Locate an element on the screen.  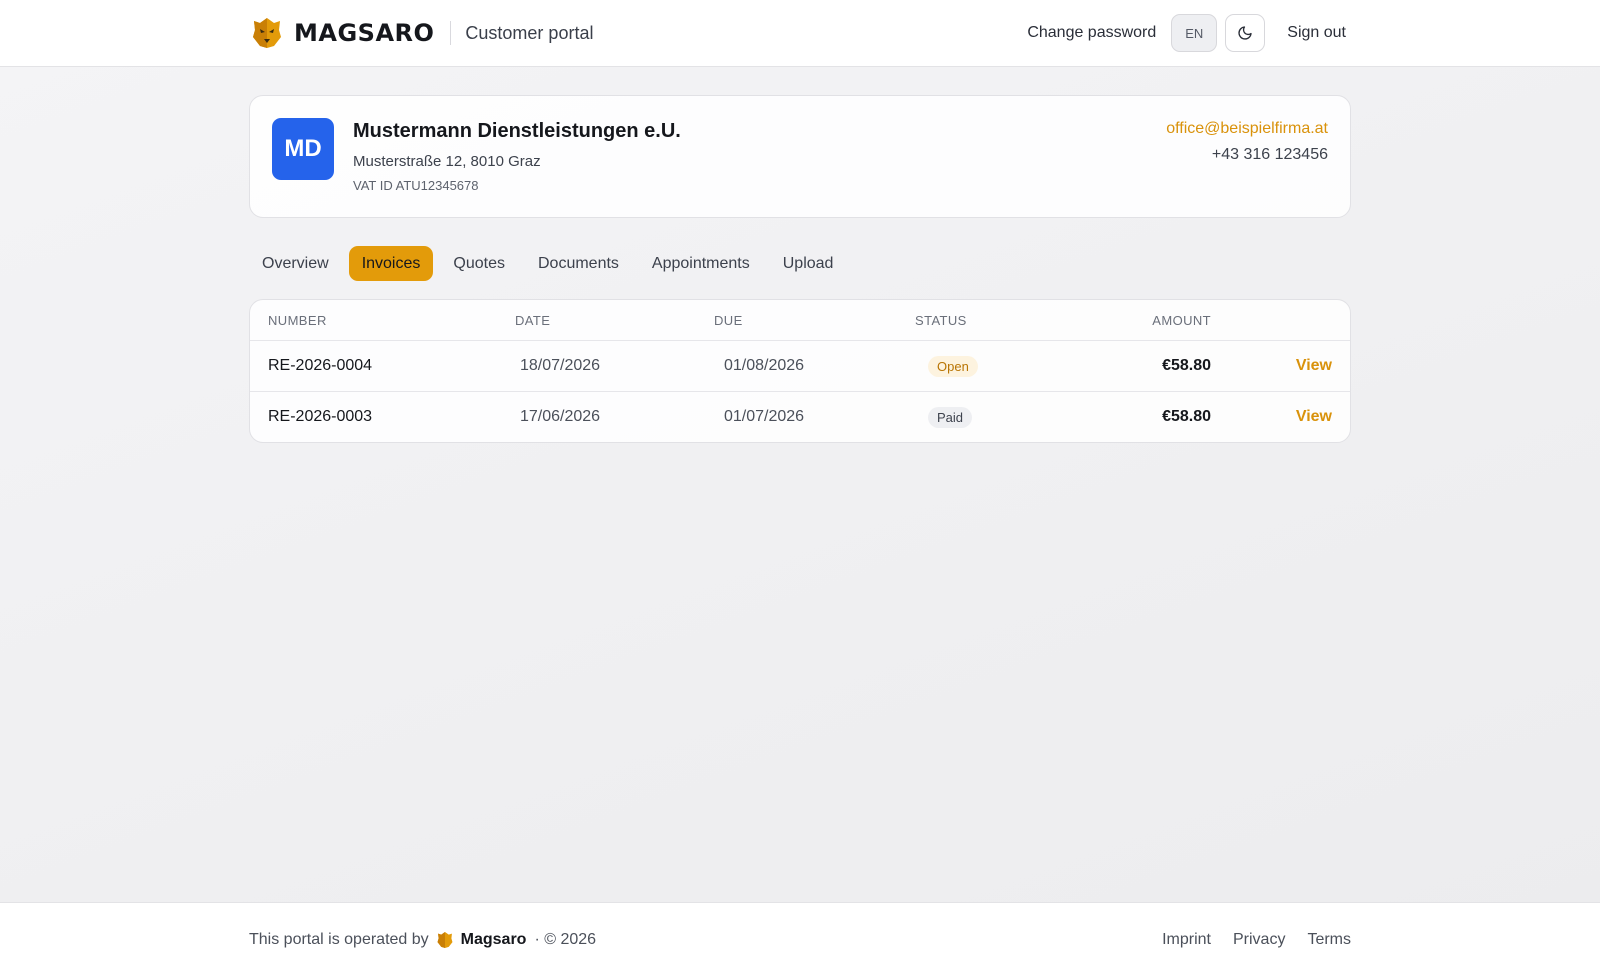
footer-links: Imprint Privacy Terms is located at coordinates (1245, 940).